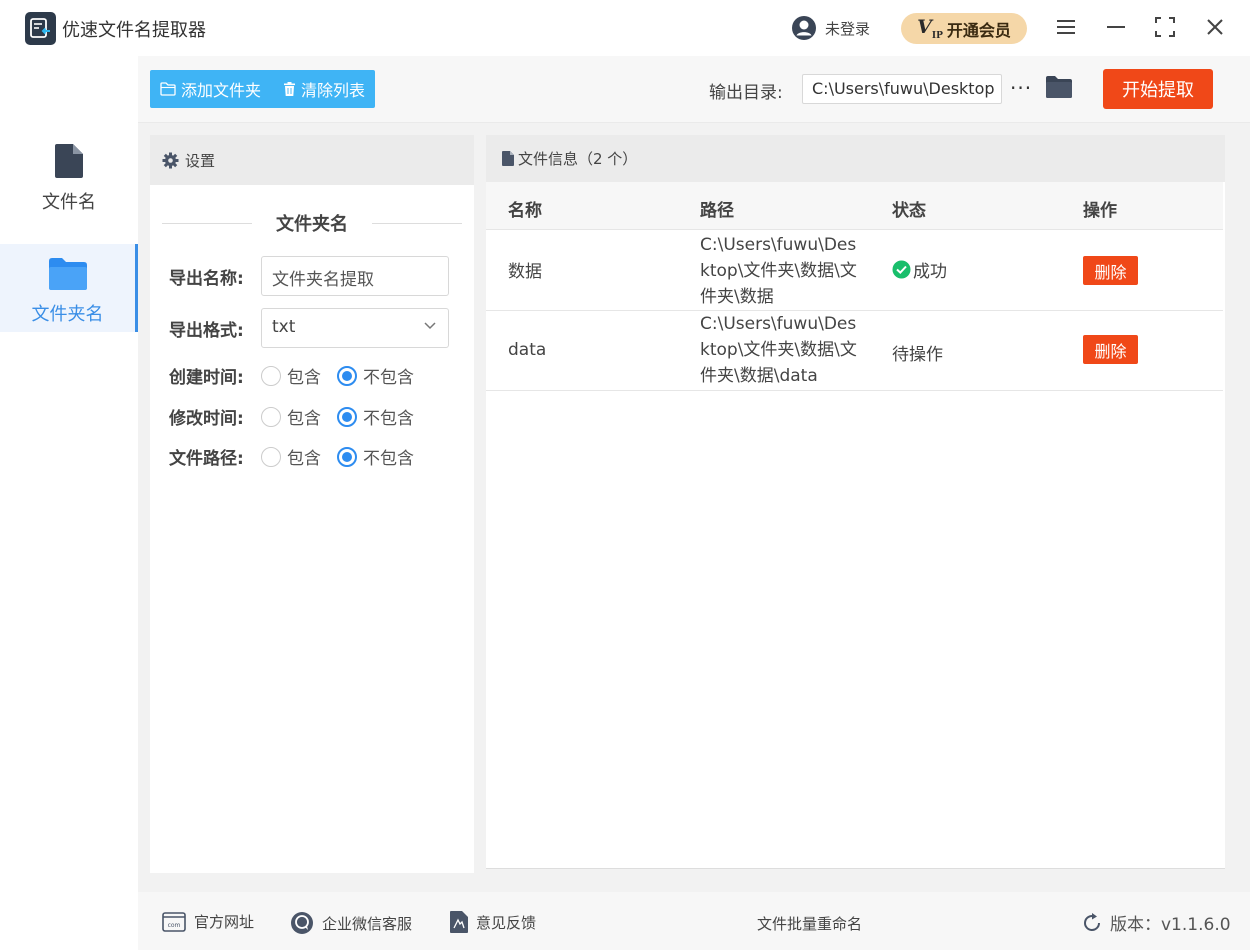 The width and height of the screenshot is (1250, 950). Describe the element at coordinates (508, 158) in the screenshot. I see `document-icon` at that location.